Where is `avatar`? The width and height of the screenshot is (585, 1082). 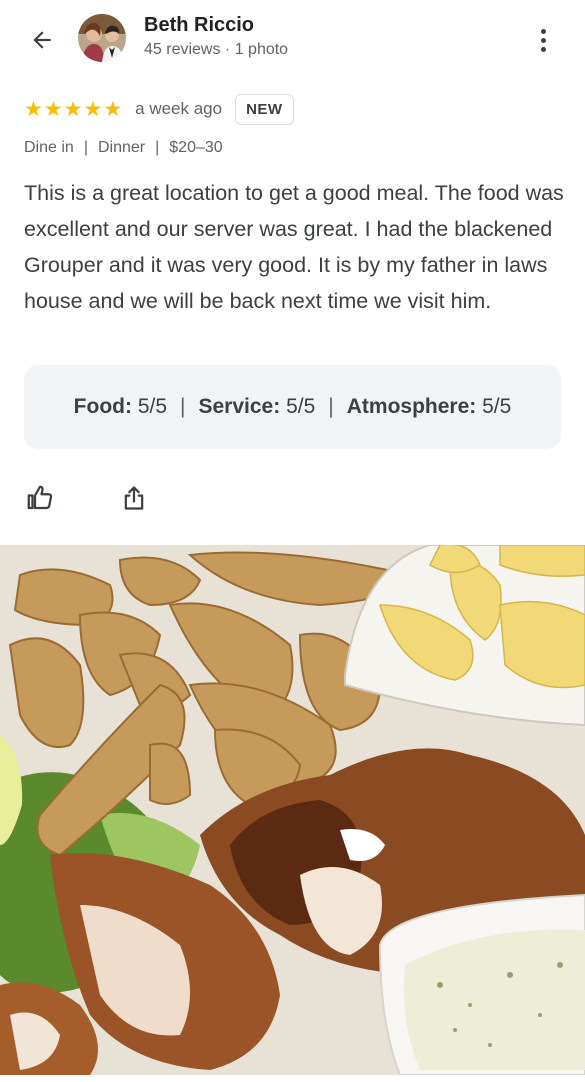
avatar is located at coordinates (102, 38).